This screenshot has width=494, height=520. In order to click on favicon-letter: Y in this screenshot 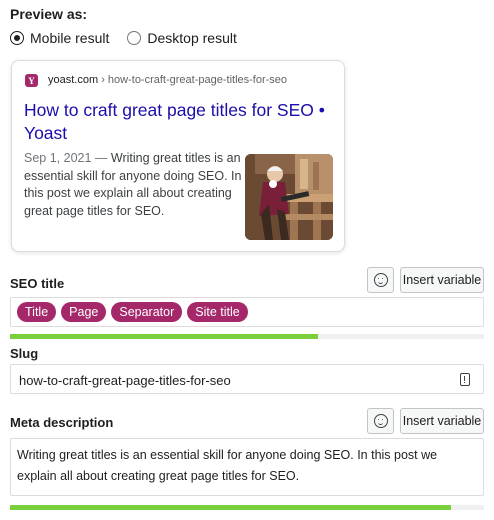, I will do `click(31, 80)`.